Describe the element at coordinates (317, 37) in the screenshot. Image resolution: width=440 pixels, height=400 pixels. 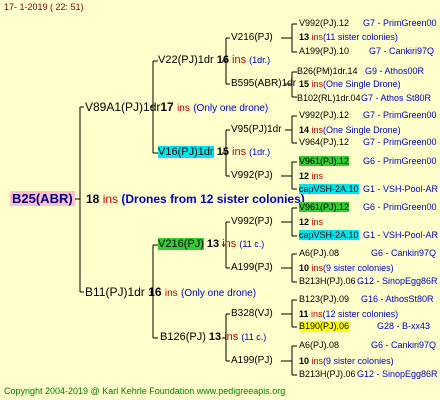
I see `gen3-a-unit: ins` at that location.